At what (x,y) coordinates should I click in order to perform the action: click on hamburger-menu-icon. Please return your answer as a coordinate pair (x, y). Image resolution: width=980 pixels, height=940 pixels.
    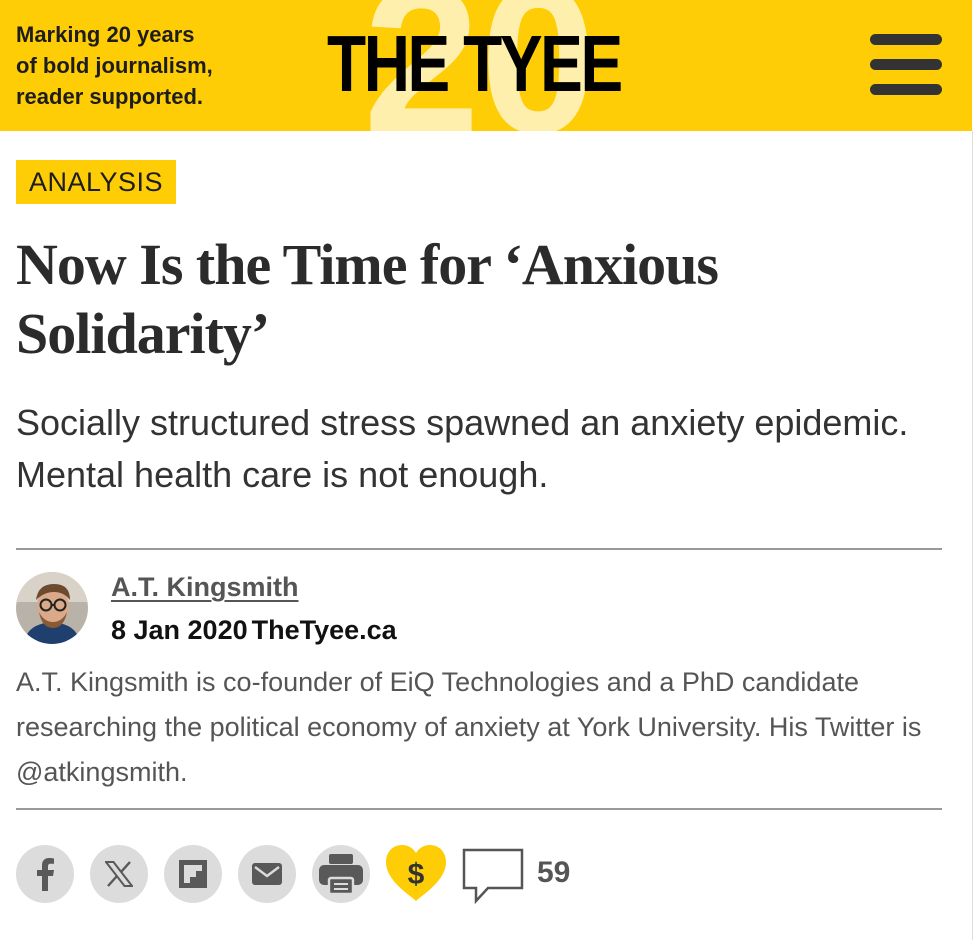
    Looking at the image, I should click on (906, 65).